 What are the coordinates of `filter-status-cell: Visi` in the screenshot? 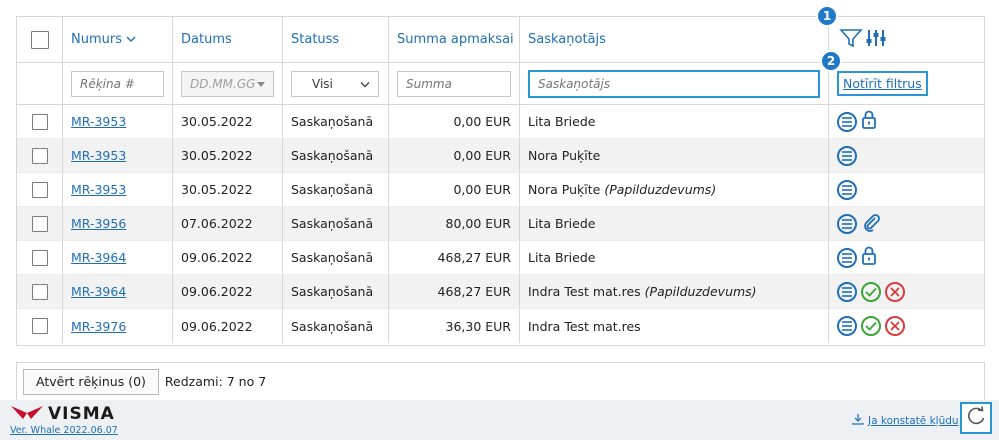 It's located at (336, 83).